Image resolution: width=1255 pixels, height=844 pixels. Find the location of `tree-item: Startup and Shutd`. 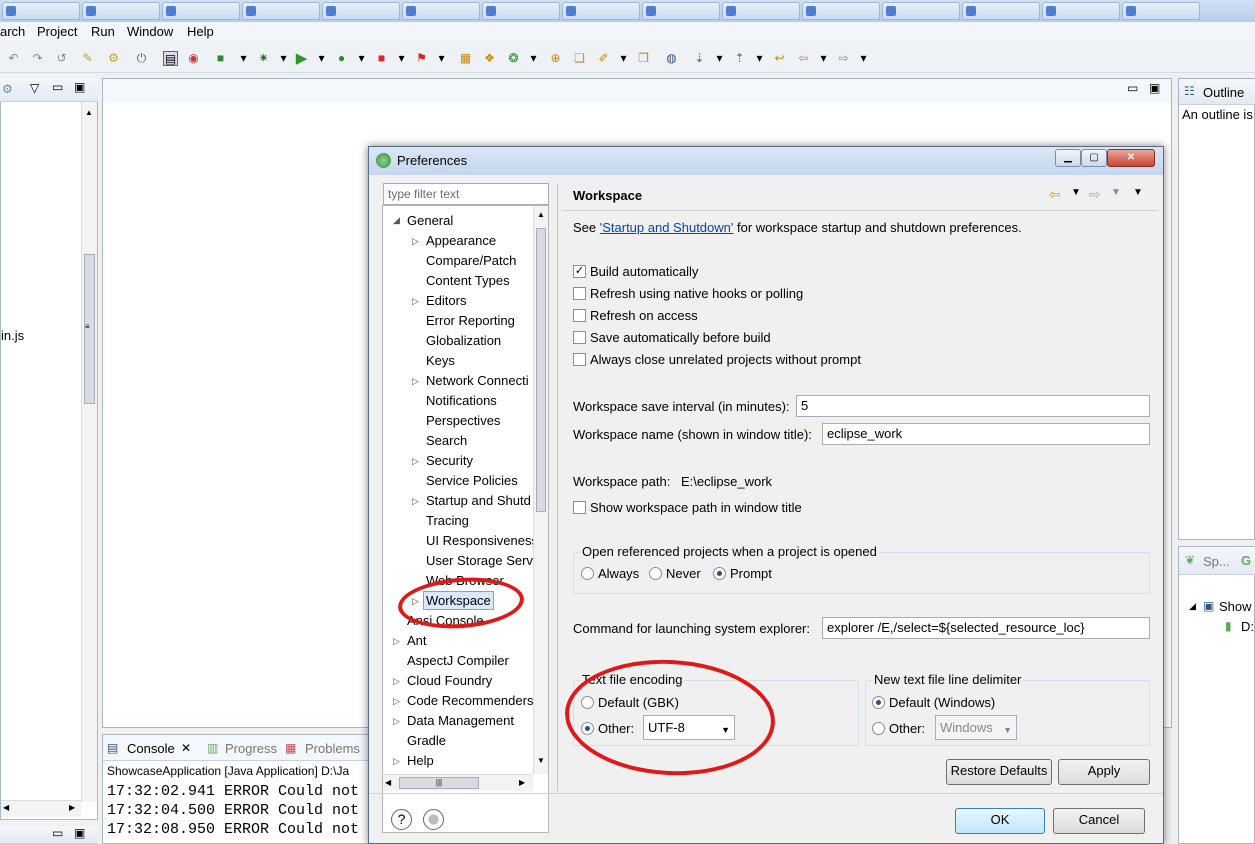

tree-item: Startup and Shutd is located at coordinates (478, 500).